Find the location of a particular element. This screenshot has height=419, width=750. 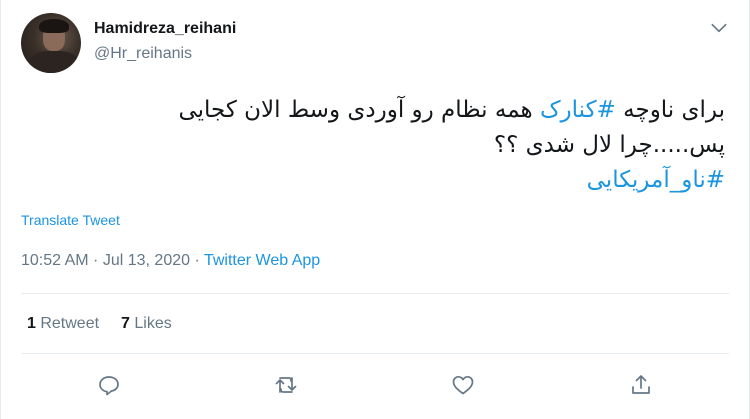

like-stat: 7 Likes is located at coordinates (146, 323).